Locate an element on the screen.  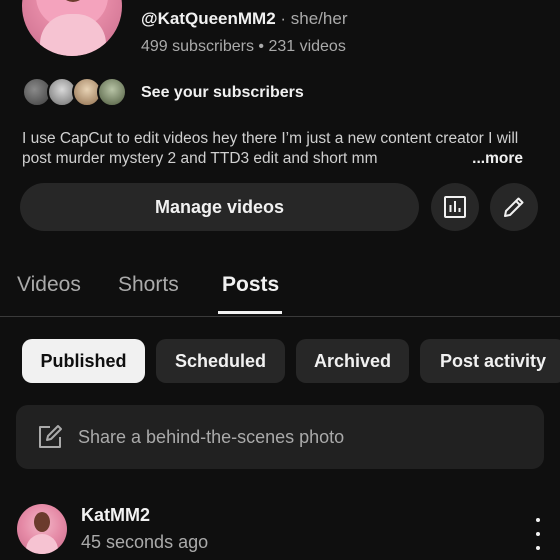
channel-handle-row: @KatQueenMM2 · she/her is located at coordinates (244, 19).